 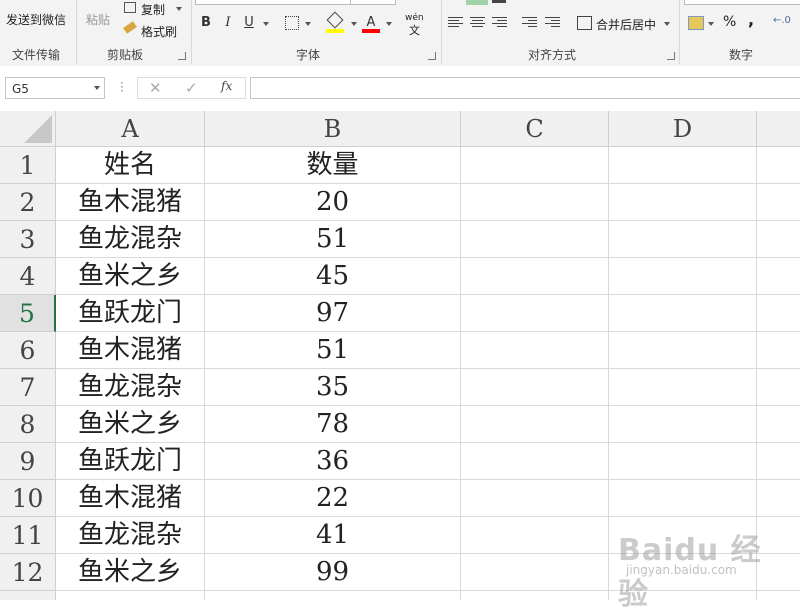 I want to click on row-header-selected: 5, so click(x=28, y=313).